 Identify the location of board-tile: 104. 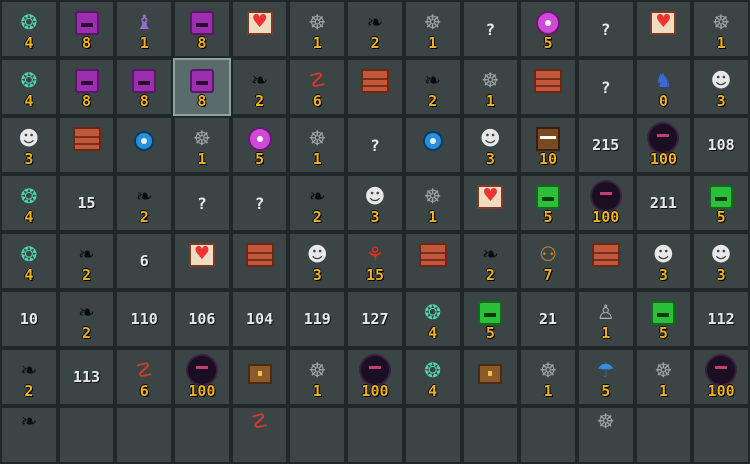
(259, 319).